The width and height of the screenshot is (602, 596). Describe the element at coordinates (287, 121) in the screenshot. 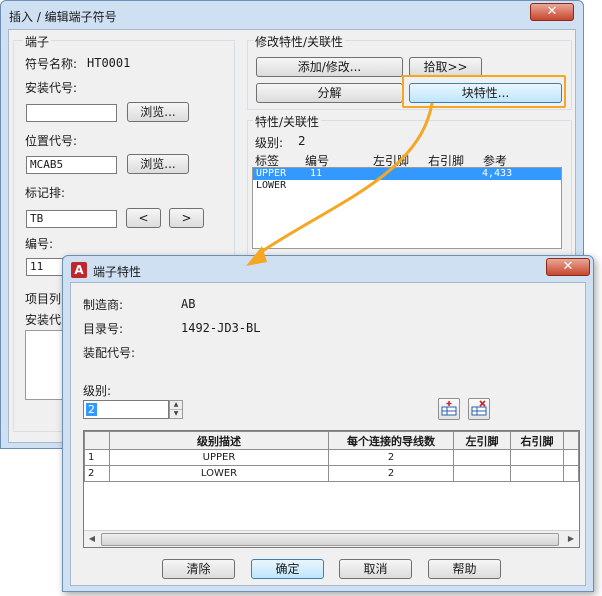

I see `properties-group-label: 特性/关联性` at that location.